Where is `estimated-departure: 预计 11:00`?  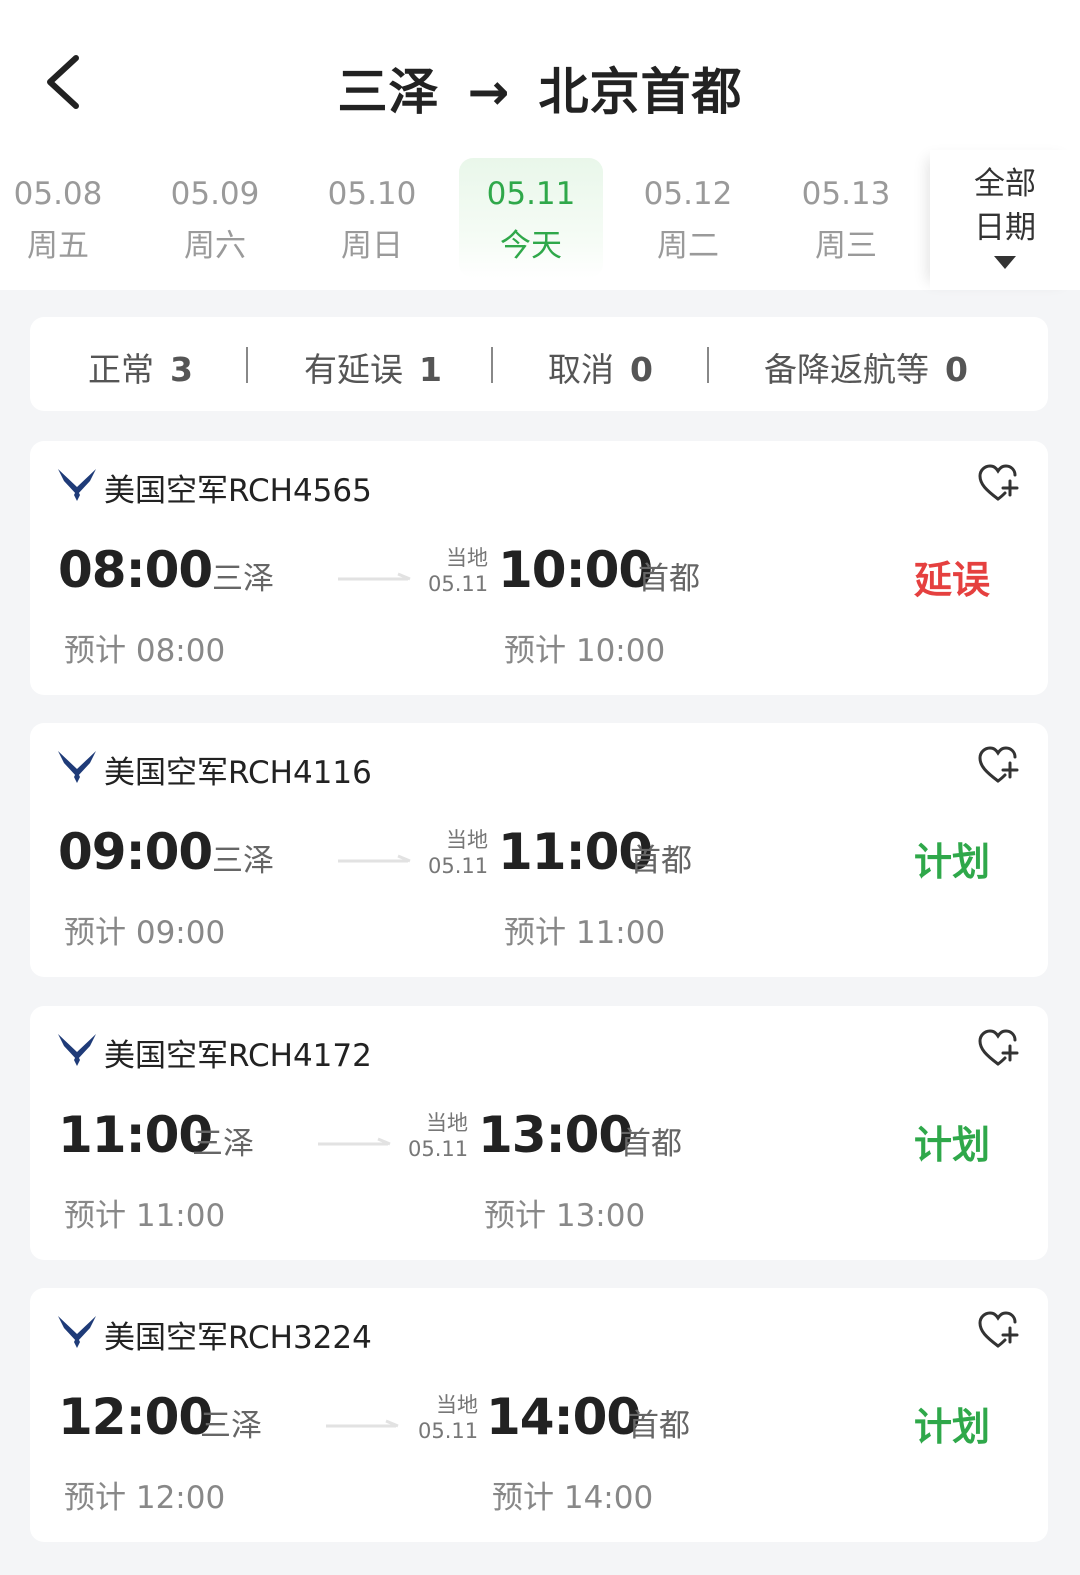 estimated-departure: 预计 11:00 is located at coordinates (145, 1216).